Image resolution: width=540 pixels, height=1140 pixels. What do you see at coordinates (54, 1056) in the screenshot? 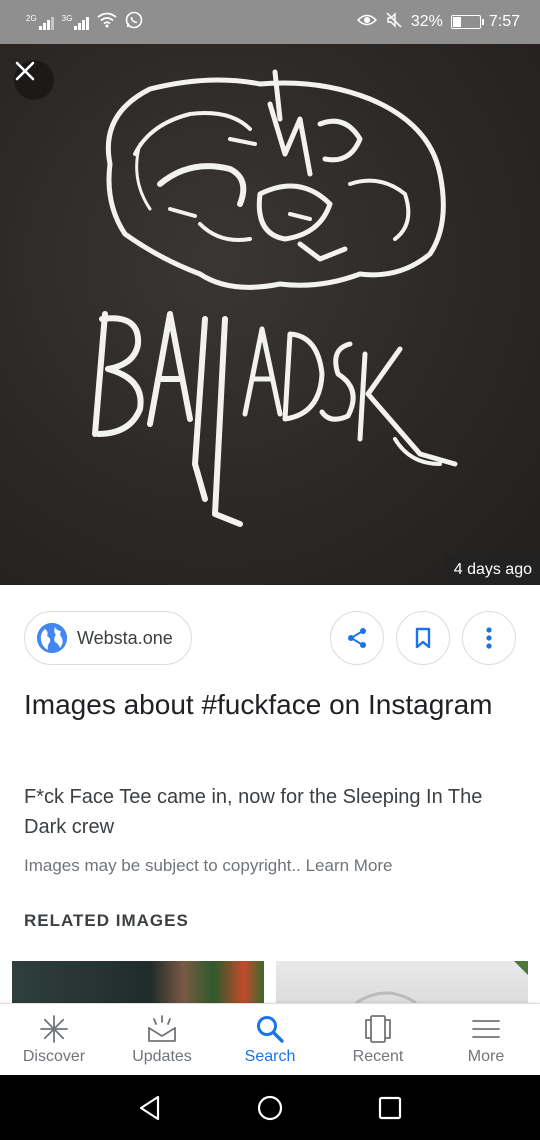
I see `nav-label: Discover` at bounding box center [54, 1056].